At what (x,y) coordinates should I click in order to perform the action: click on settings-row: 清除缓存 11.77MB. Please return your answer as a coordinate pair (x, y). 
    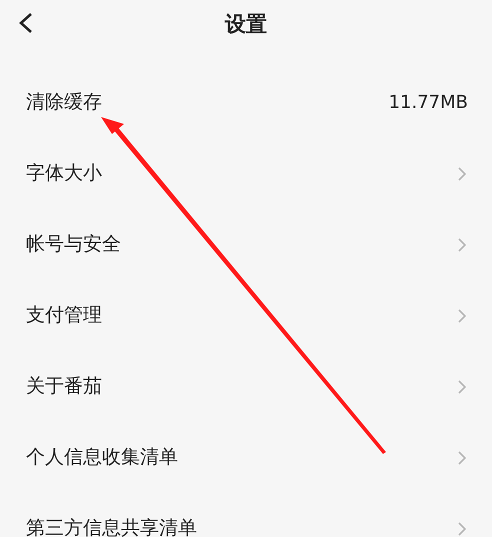
    Looking at the image, I should click on (246, 102).